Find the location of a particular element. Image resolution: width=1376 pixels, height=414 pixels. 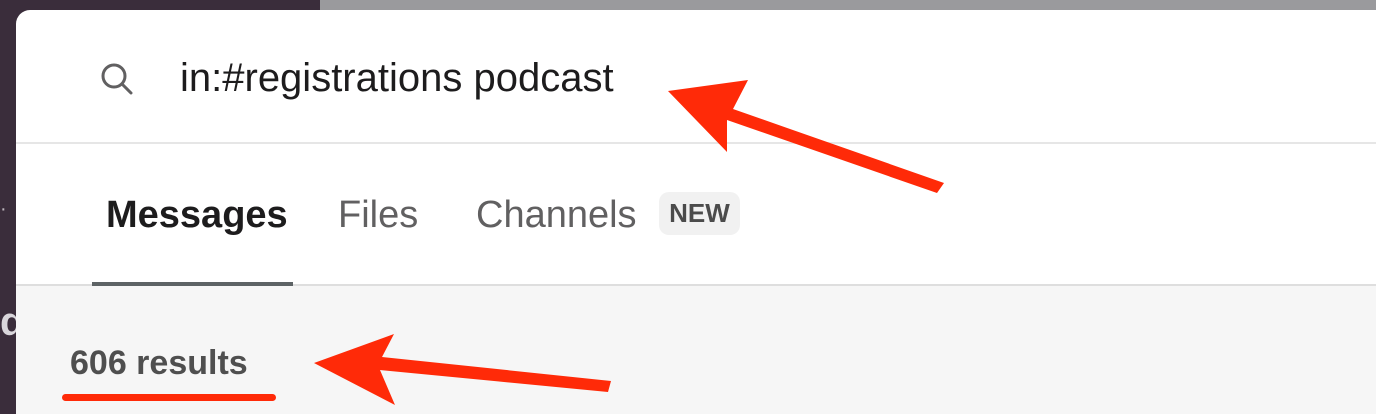

new-badge: NEW is located at coordinates (699, 214).